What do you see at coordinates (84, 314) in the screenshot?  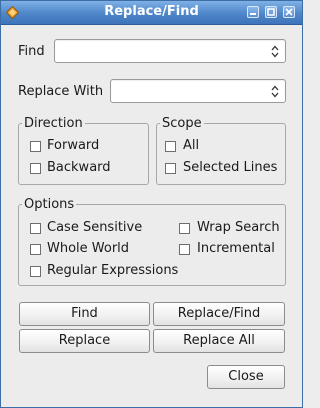 I see `find-button: Find` at bounding box center [84, 314].